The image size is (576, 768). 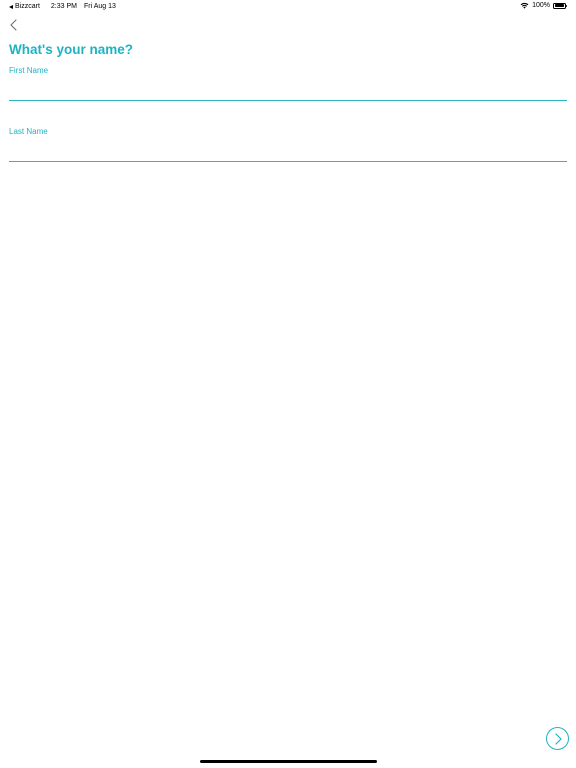 I want to click on chevron-left-icon, so click(x=13, y=25).